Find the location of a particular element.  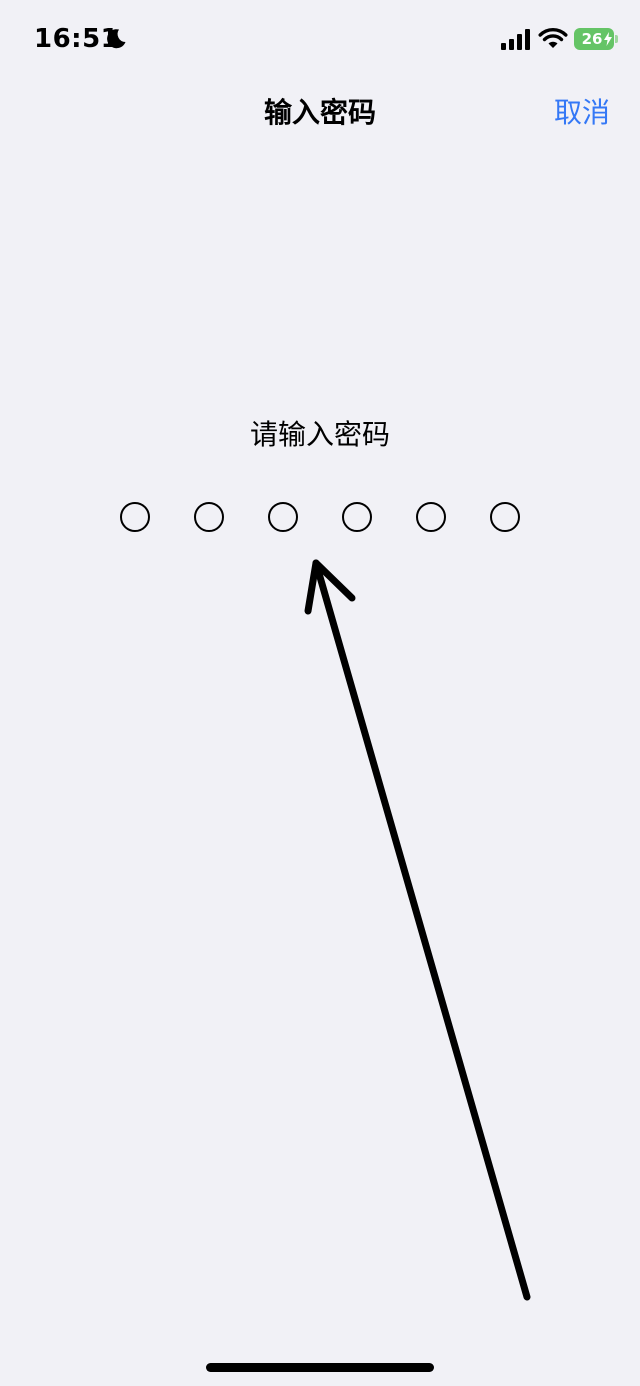

passcode-dots is located at coordinates (320, 520).